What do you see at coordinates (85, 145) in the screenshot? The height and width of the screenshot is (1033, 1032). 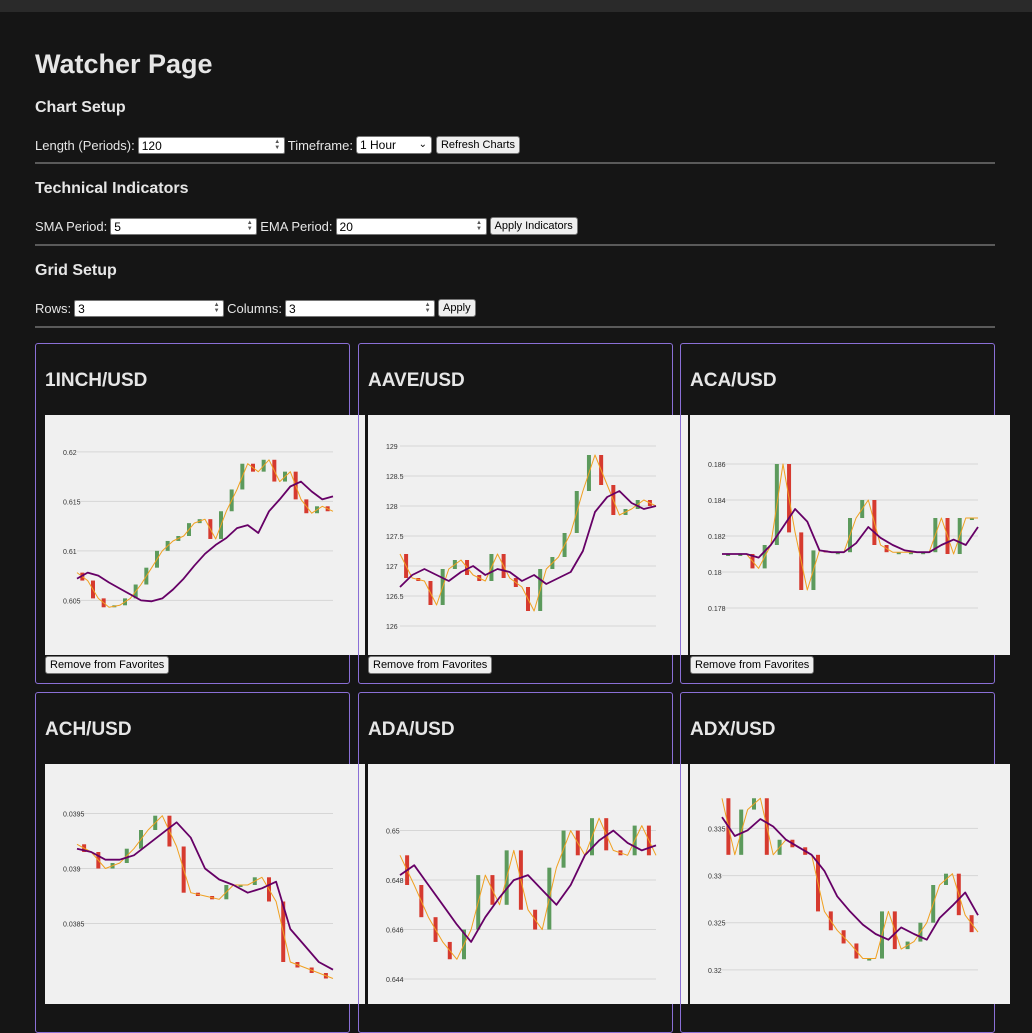 I see `length-label: Length (Periods):` at bounding box center [85, 145].